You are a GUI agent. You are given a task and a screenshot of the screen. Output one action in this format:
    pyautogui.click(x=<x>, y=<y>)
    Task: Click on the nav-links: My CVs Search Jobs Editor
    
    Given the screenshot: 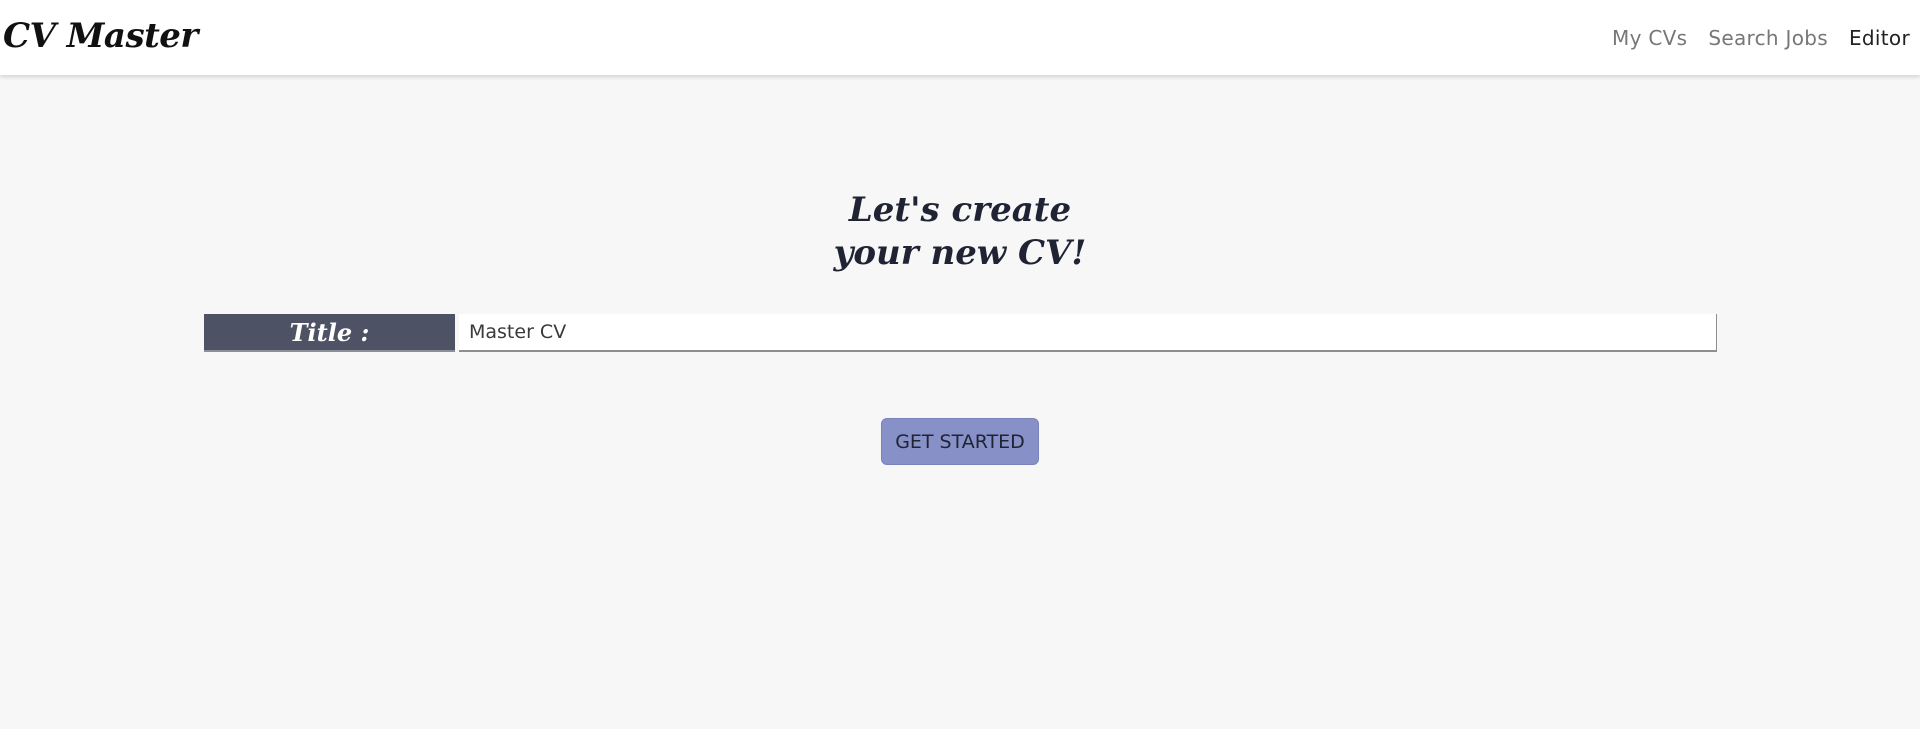 What is the action you would take?
    pyautogui.click(x=1750, y=38)
    